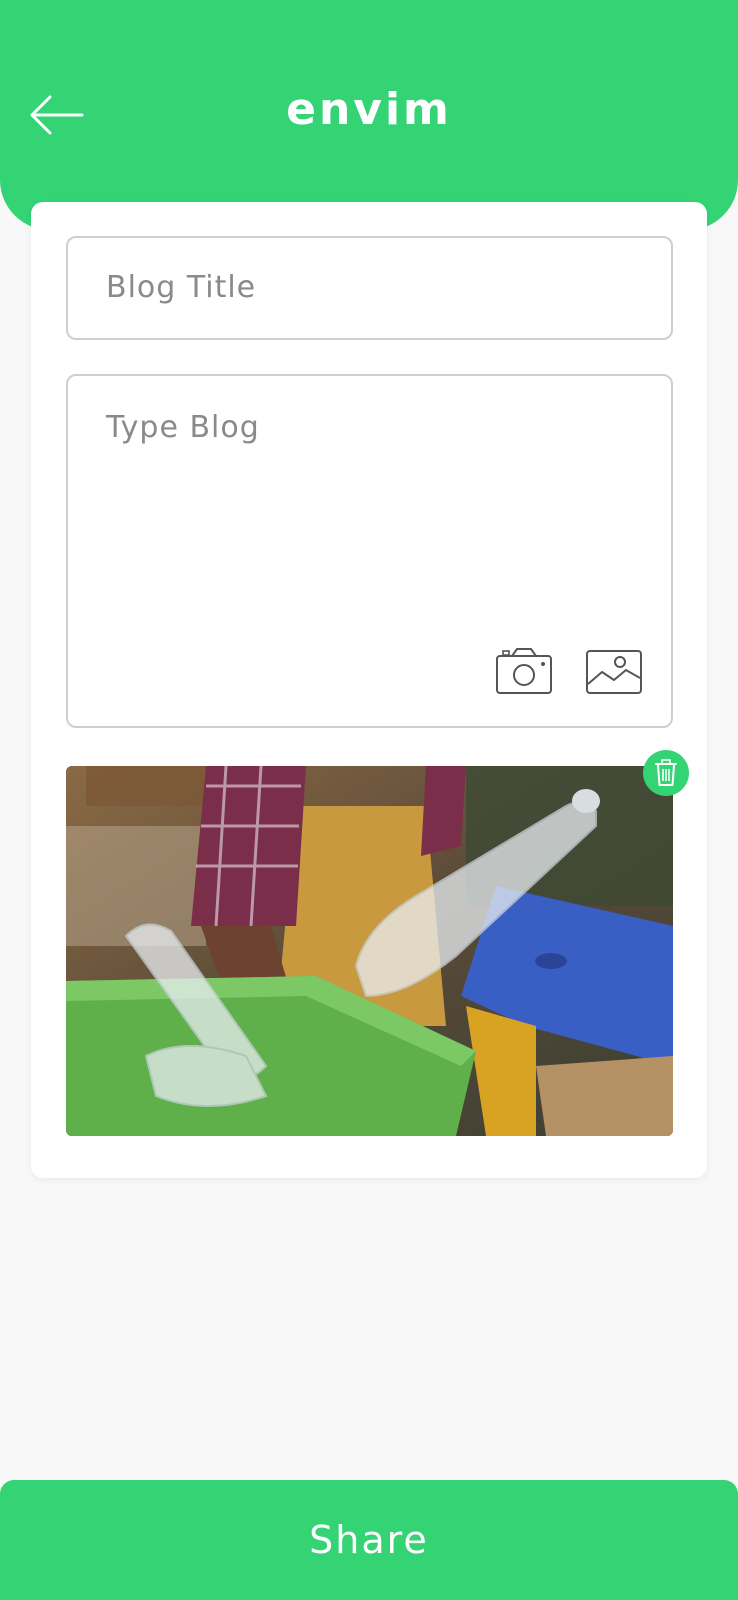  What do you see at coordinates (181, 287) in the screenshot?
I see `blog-title-placeholder: Blog Title` at bounding box center [181, 287].